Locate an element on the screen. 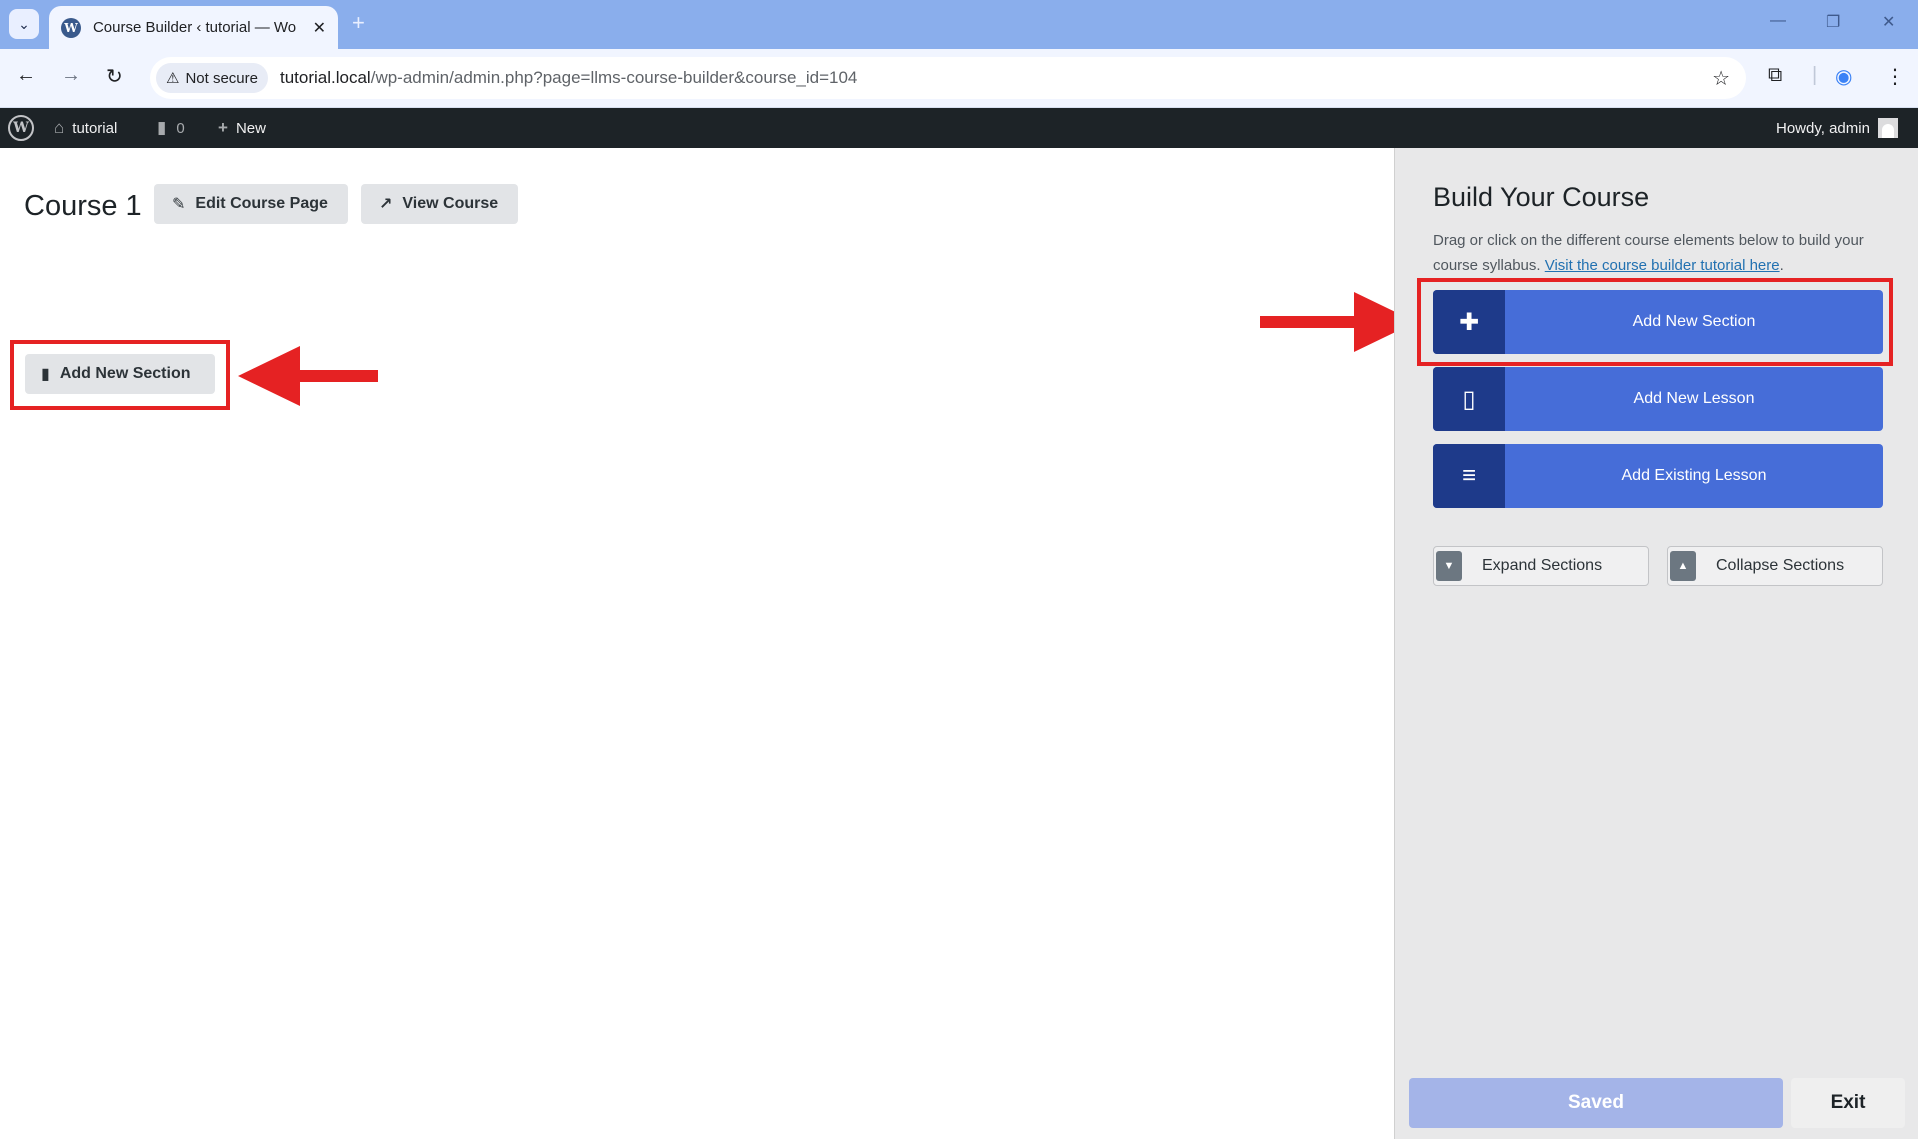  course-builder-tutorial-link: Visit the course builder tutorial here is located at coordinates (1662, 265).